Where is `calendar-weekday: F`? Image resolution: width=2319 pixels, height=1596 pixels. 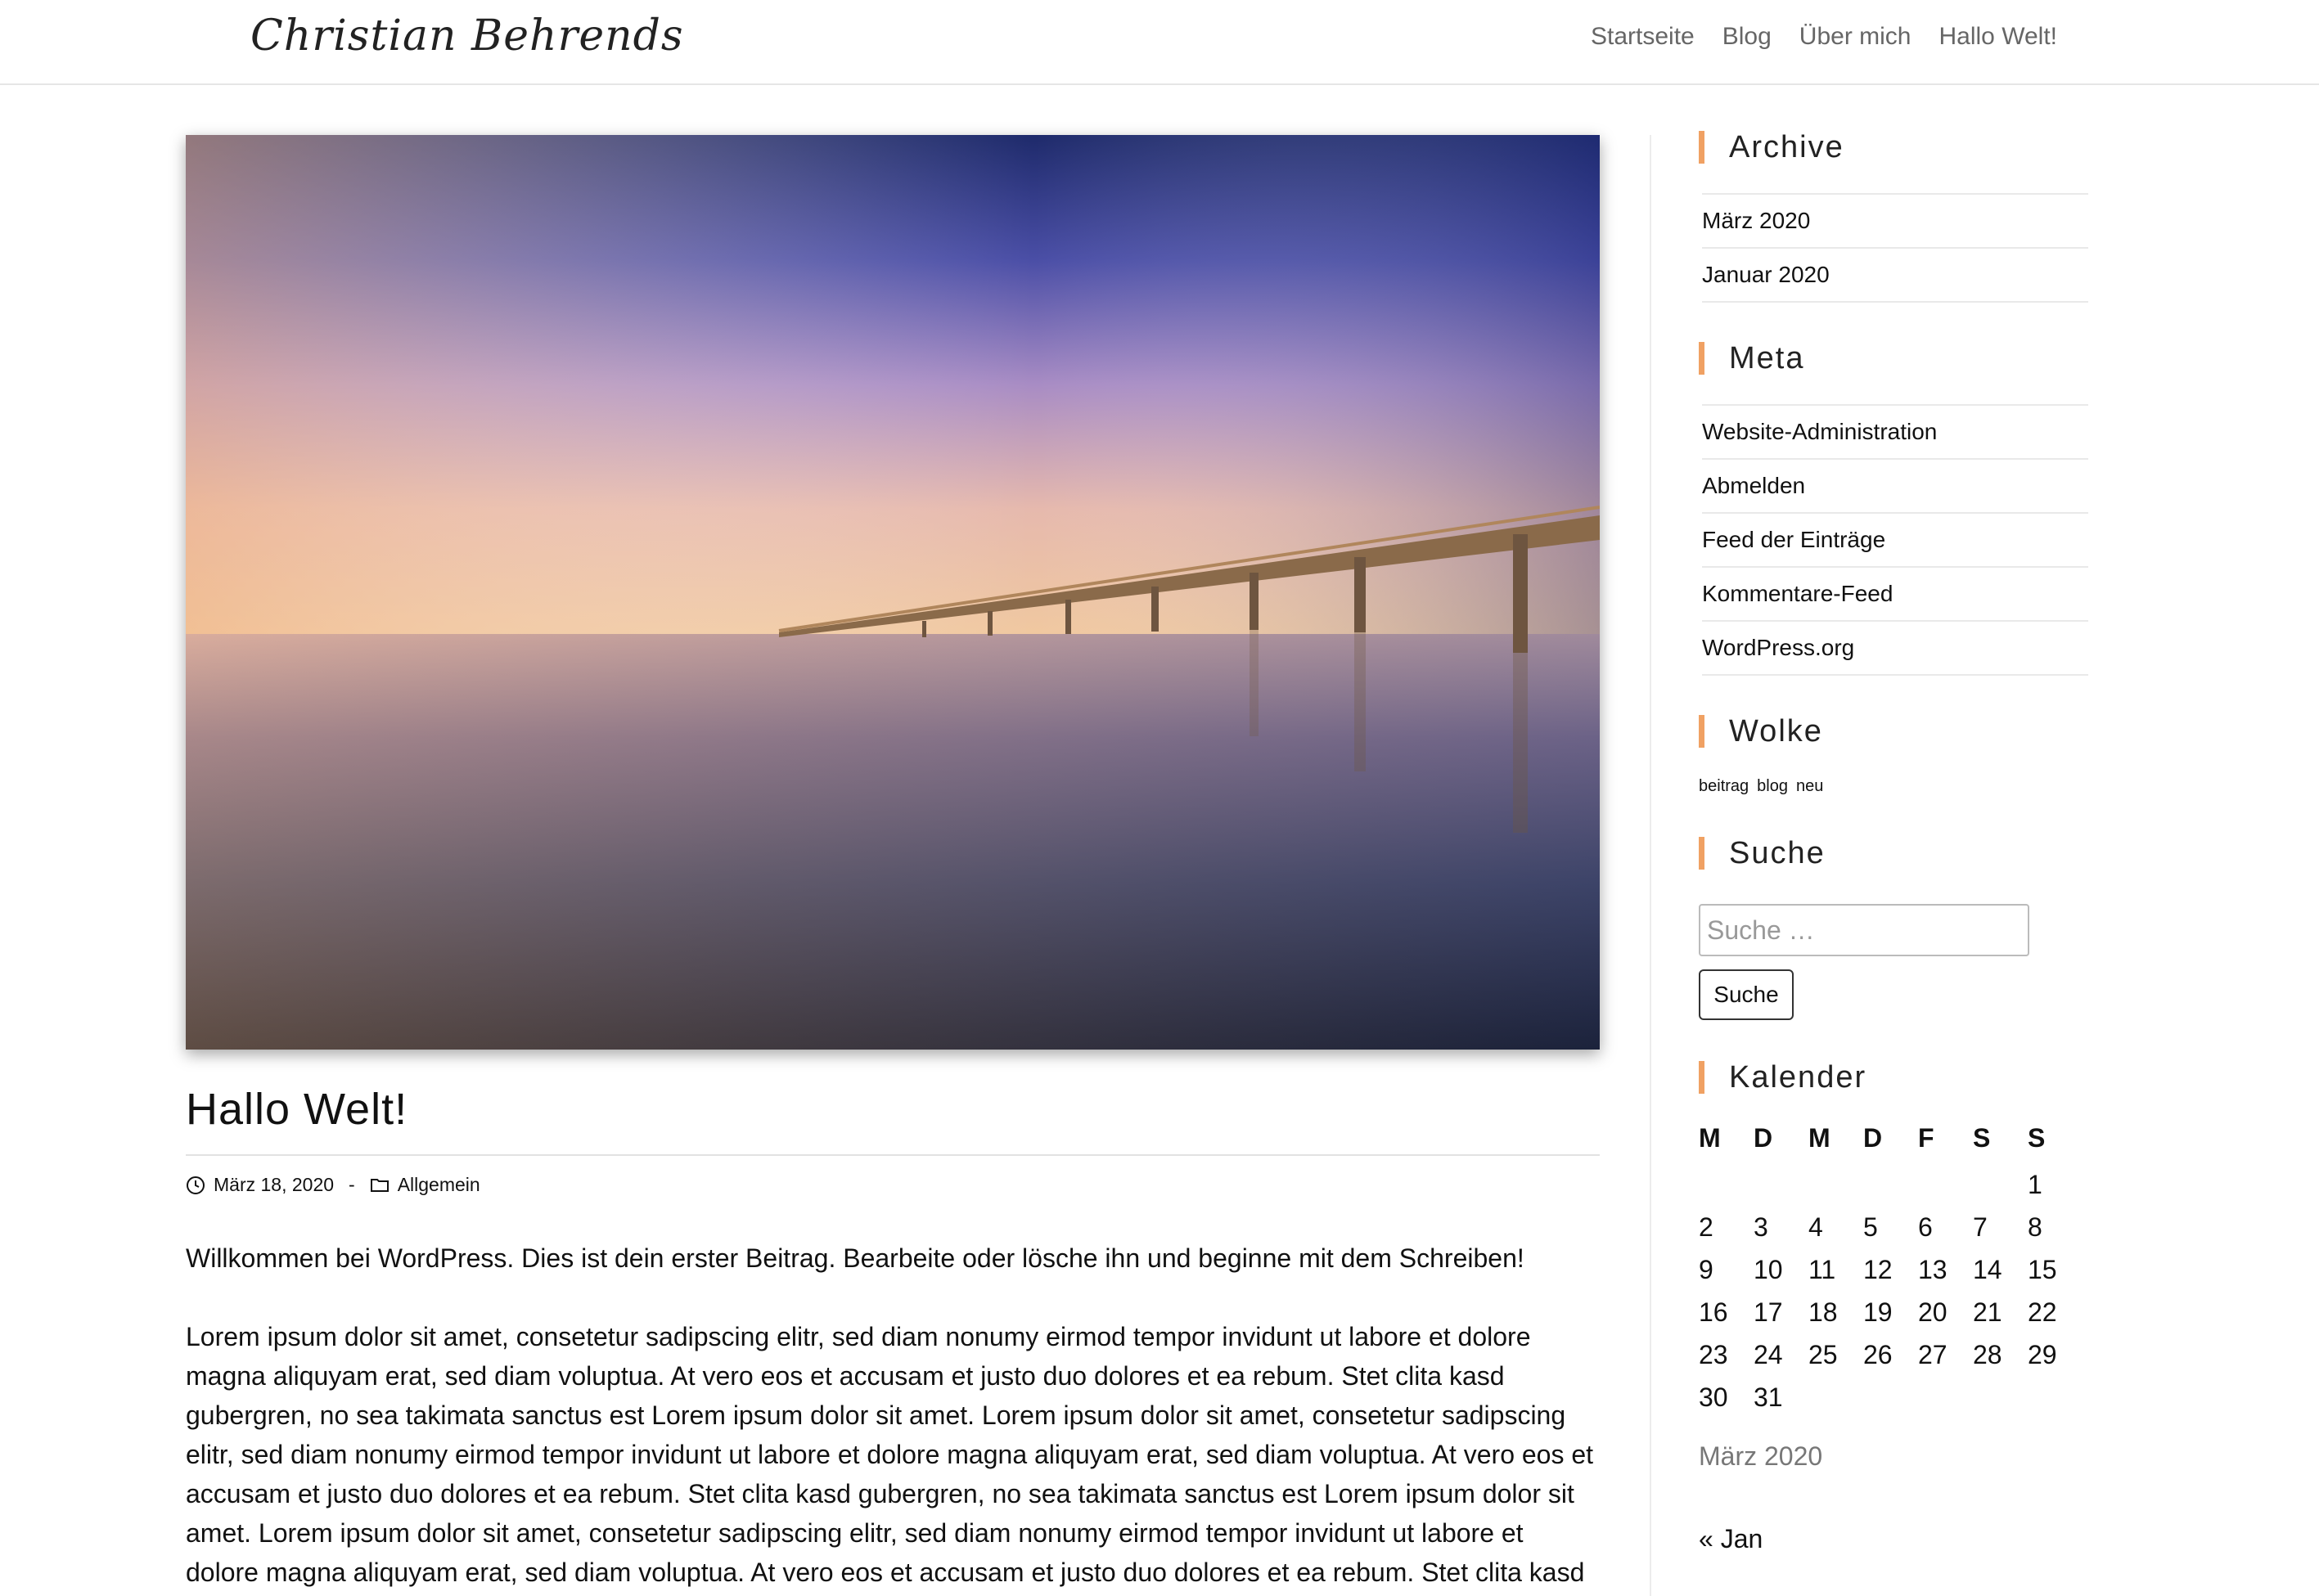
calendar-weekday: F is located at coordinates (1926, 1138).